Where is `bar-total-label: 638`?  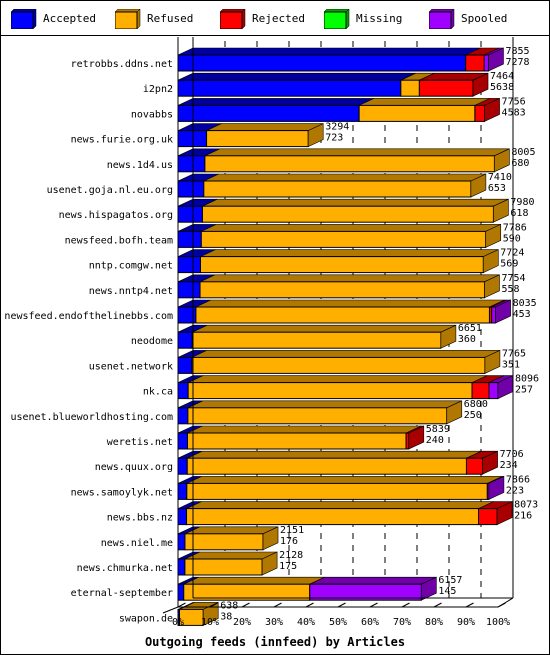 bar-total-label: 638 is located at coordinates (229, 605).